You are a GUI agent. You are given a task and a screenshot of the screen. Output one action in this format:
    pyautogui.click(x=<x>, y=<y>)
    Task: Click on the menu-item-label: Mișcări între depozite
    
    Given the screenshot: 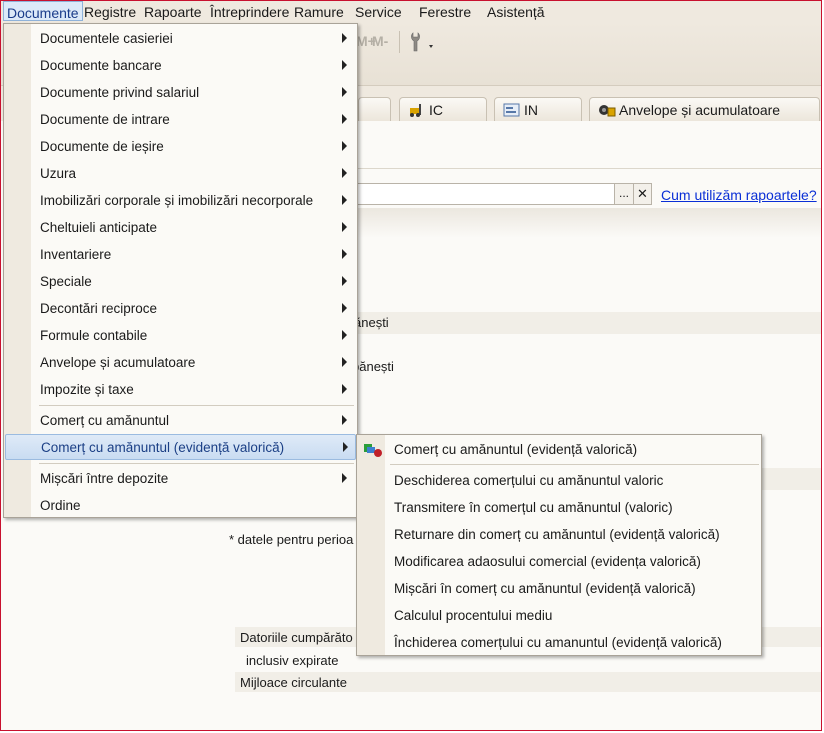 What is the action you would take?
    pyautogui.click(x=104, y=478)
    